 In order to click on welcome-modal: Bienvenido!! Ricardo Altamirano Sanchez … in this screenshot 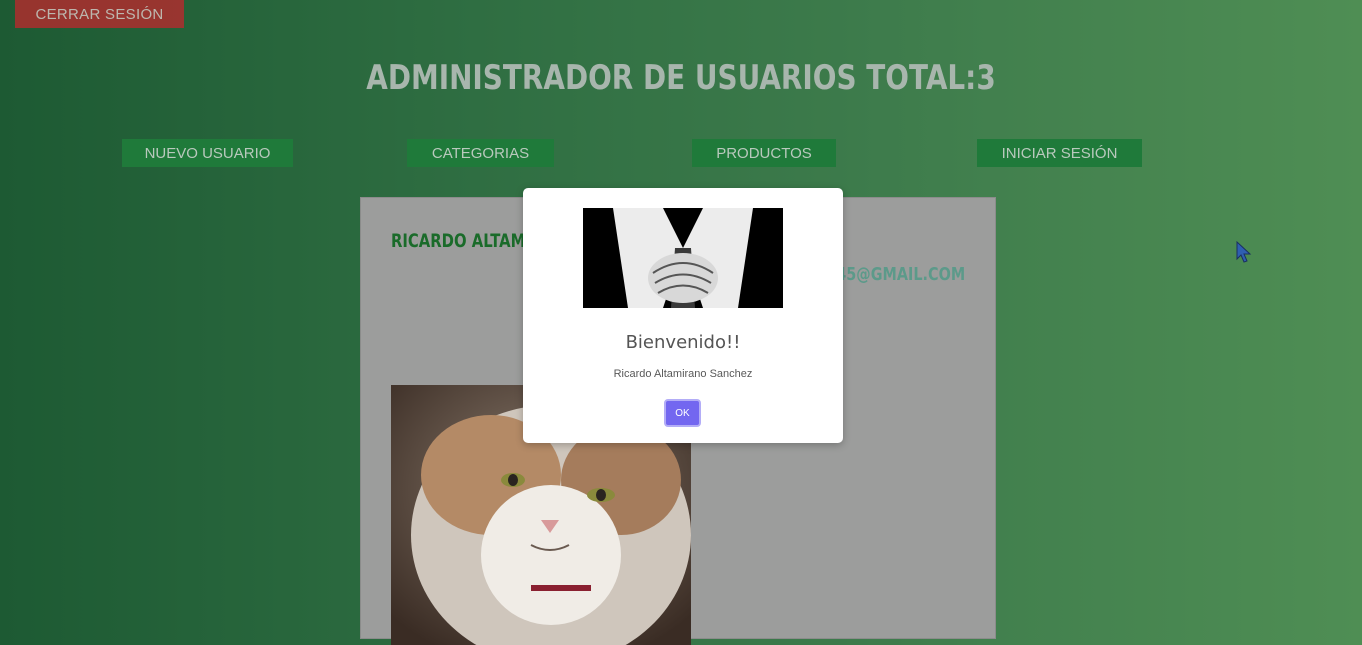, I will do `click(683, 315)`.